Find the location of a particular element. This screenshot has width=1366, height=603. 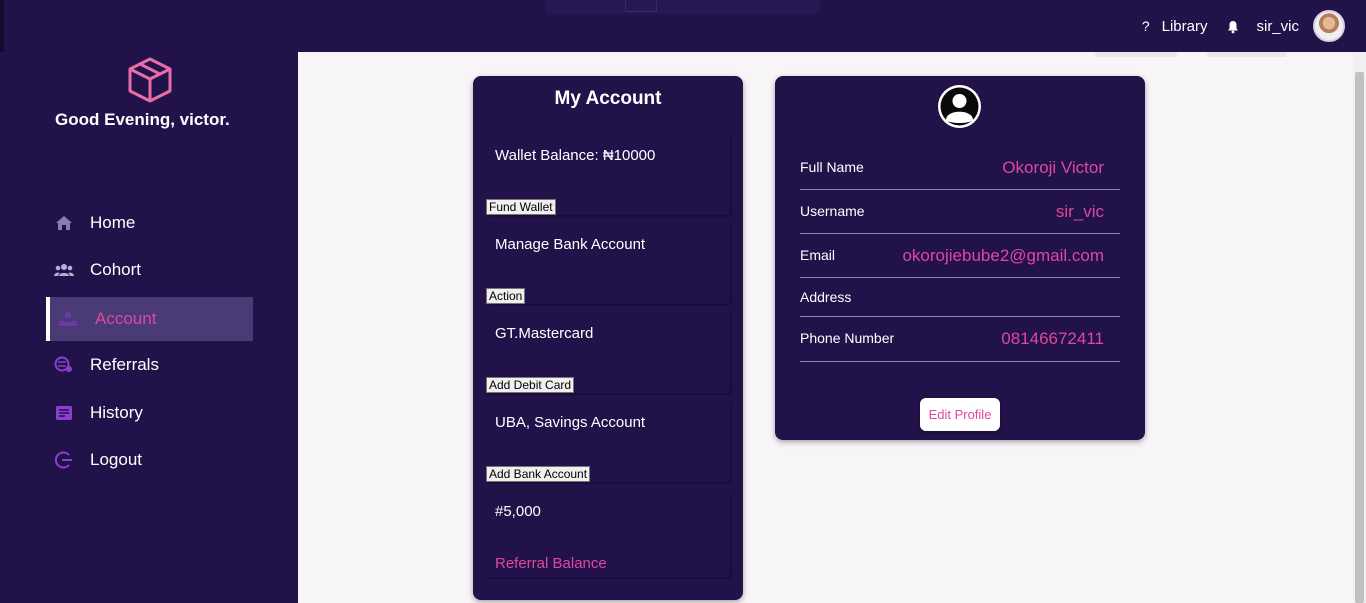

group-icon is located at coordinates (64, 270).